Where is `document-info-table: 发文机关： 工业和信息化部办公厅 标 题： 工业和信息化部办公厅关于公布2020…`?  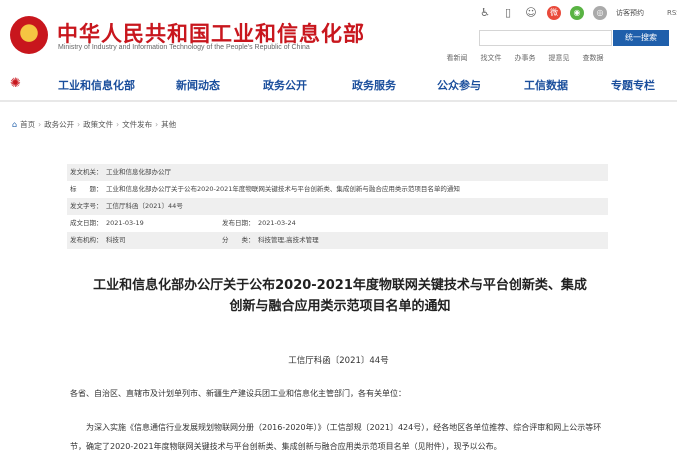 document-info-table: 发文机关： 工业和信息化部办公厅 标 题： 工业和信息化部办公厅关于公布2020… is located at coordinates (337, 206).